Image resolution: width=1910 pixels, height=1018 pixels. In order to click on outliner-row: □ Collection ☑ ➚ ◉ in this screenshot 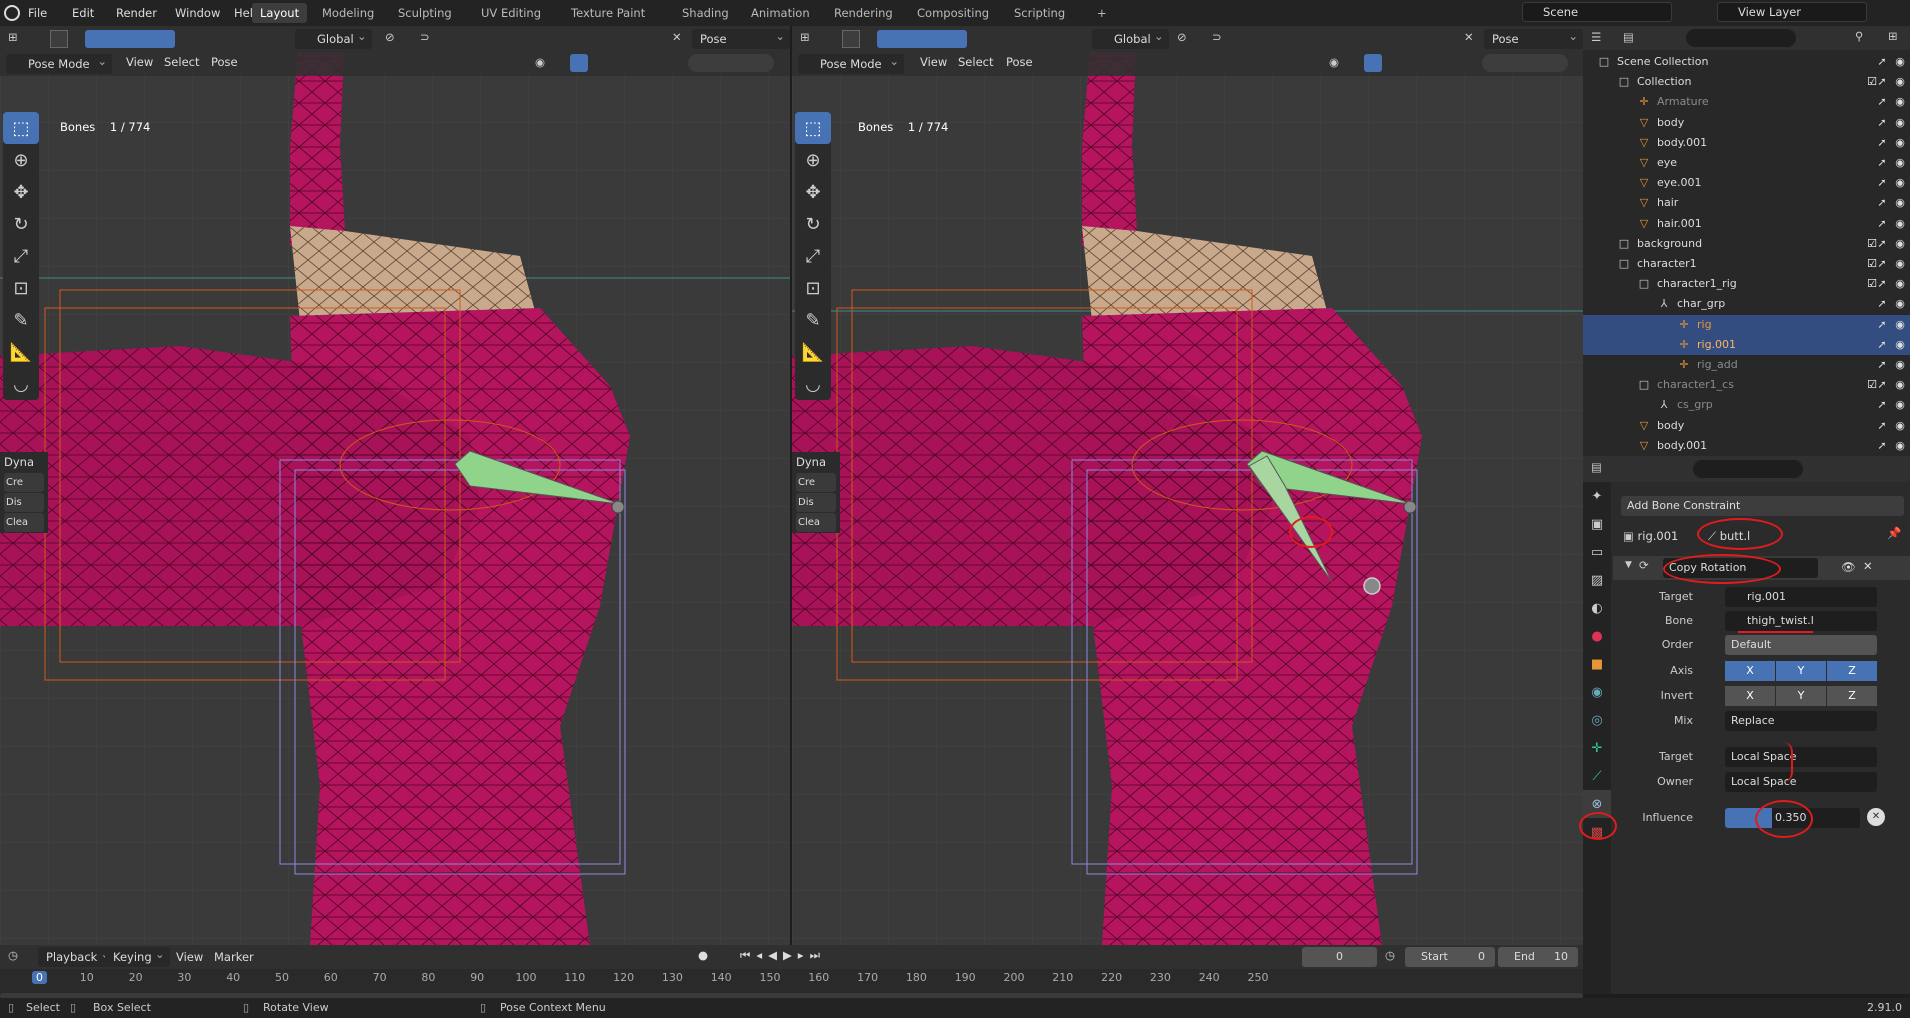, I will do `click(1746, 82)`.